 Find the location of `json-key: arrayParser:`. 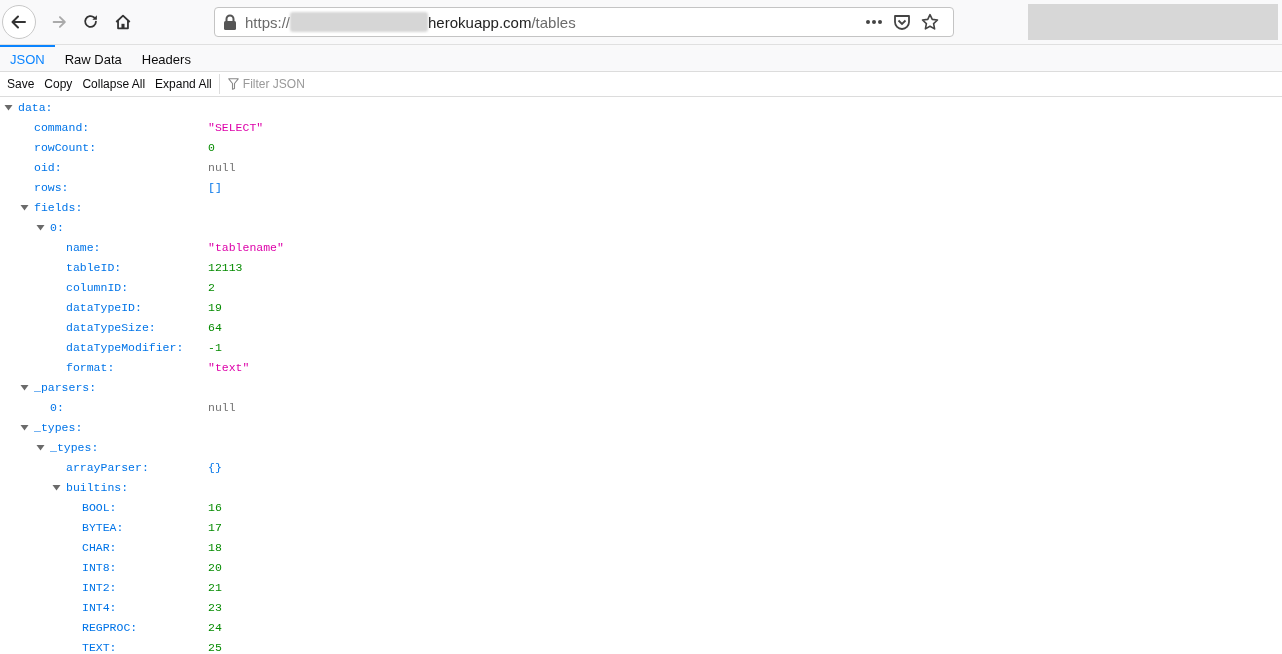

json-key: arrayParser: is located at coordinates (107, 467).